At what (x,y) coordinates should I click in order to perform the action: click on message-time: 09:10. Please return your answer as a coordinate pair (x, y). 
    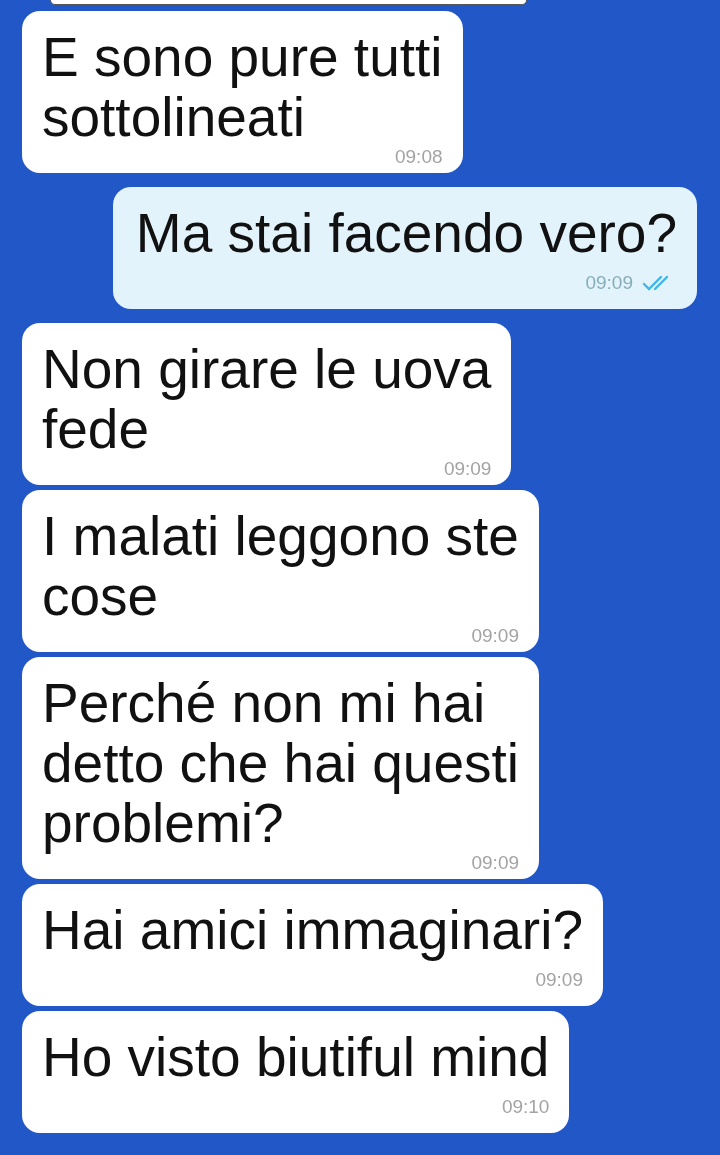
    Looking at the image, I should click on (525, 1107).